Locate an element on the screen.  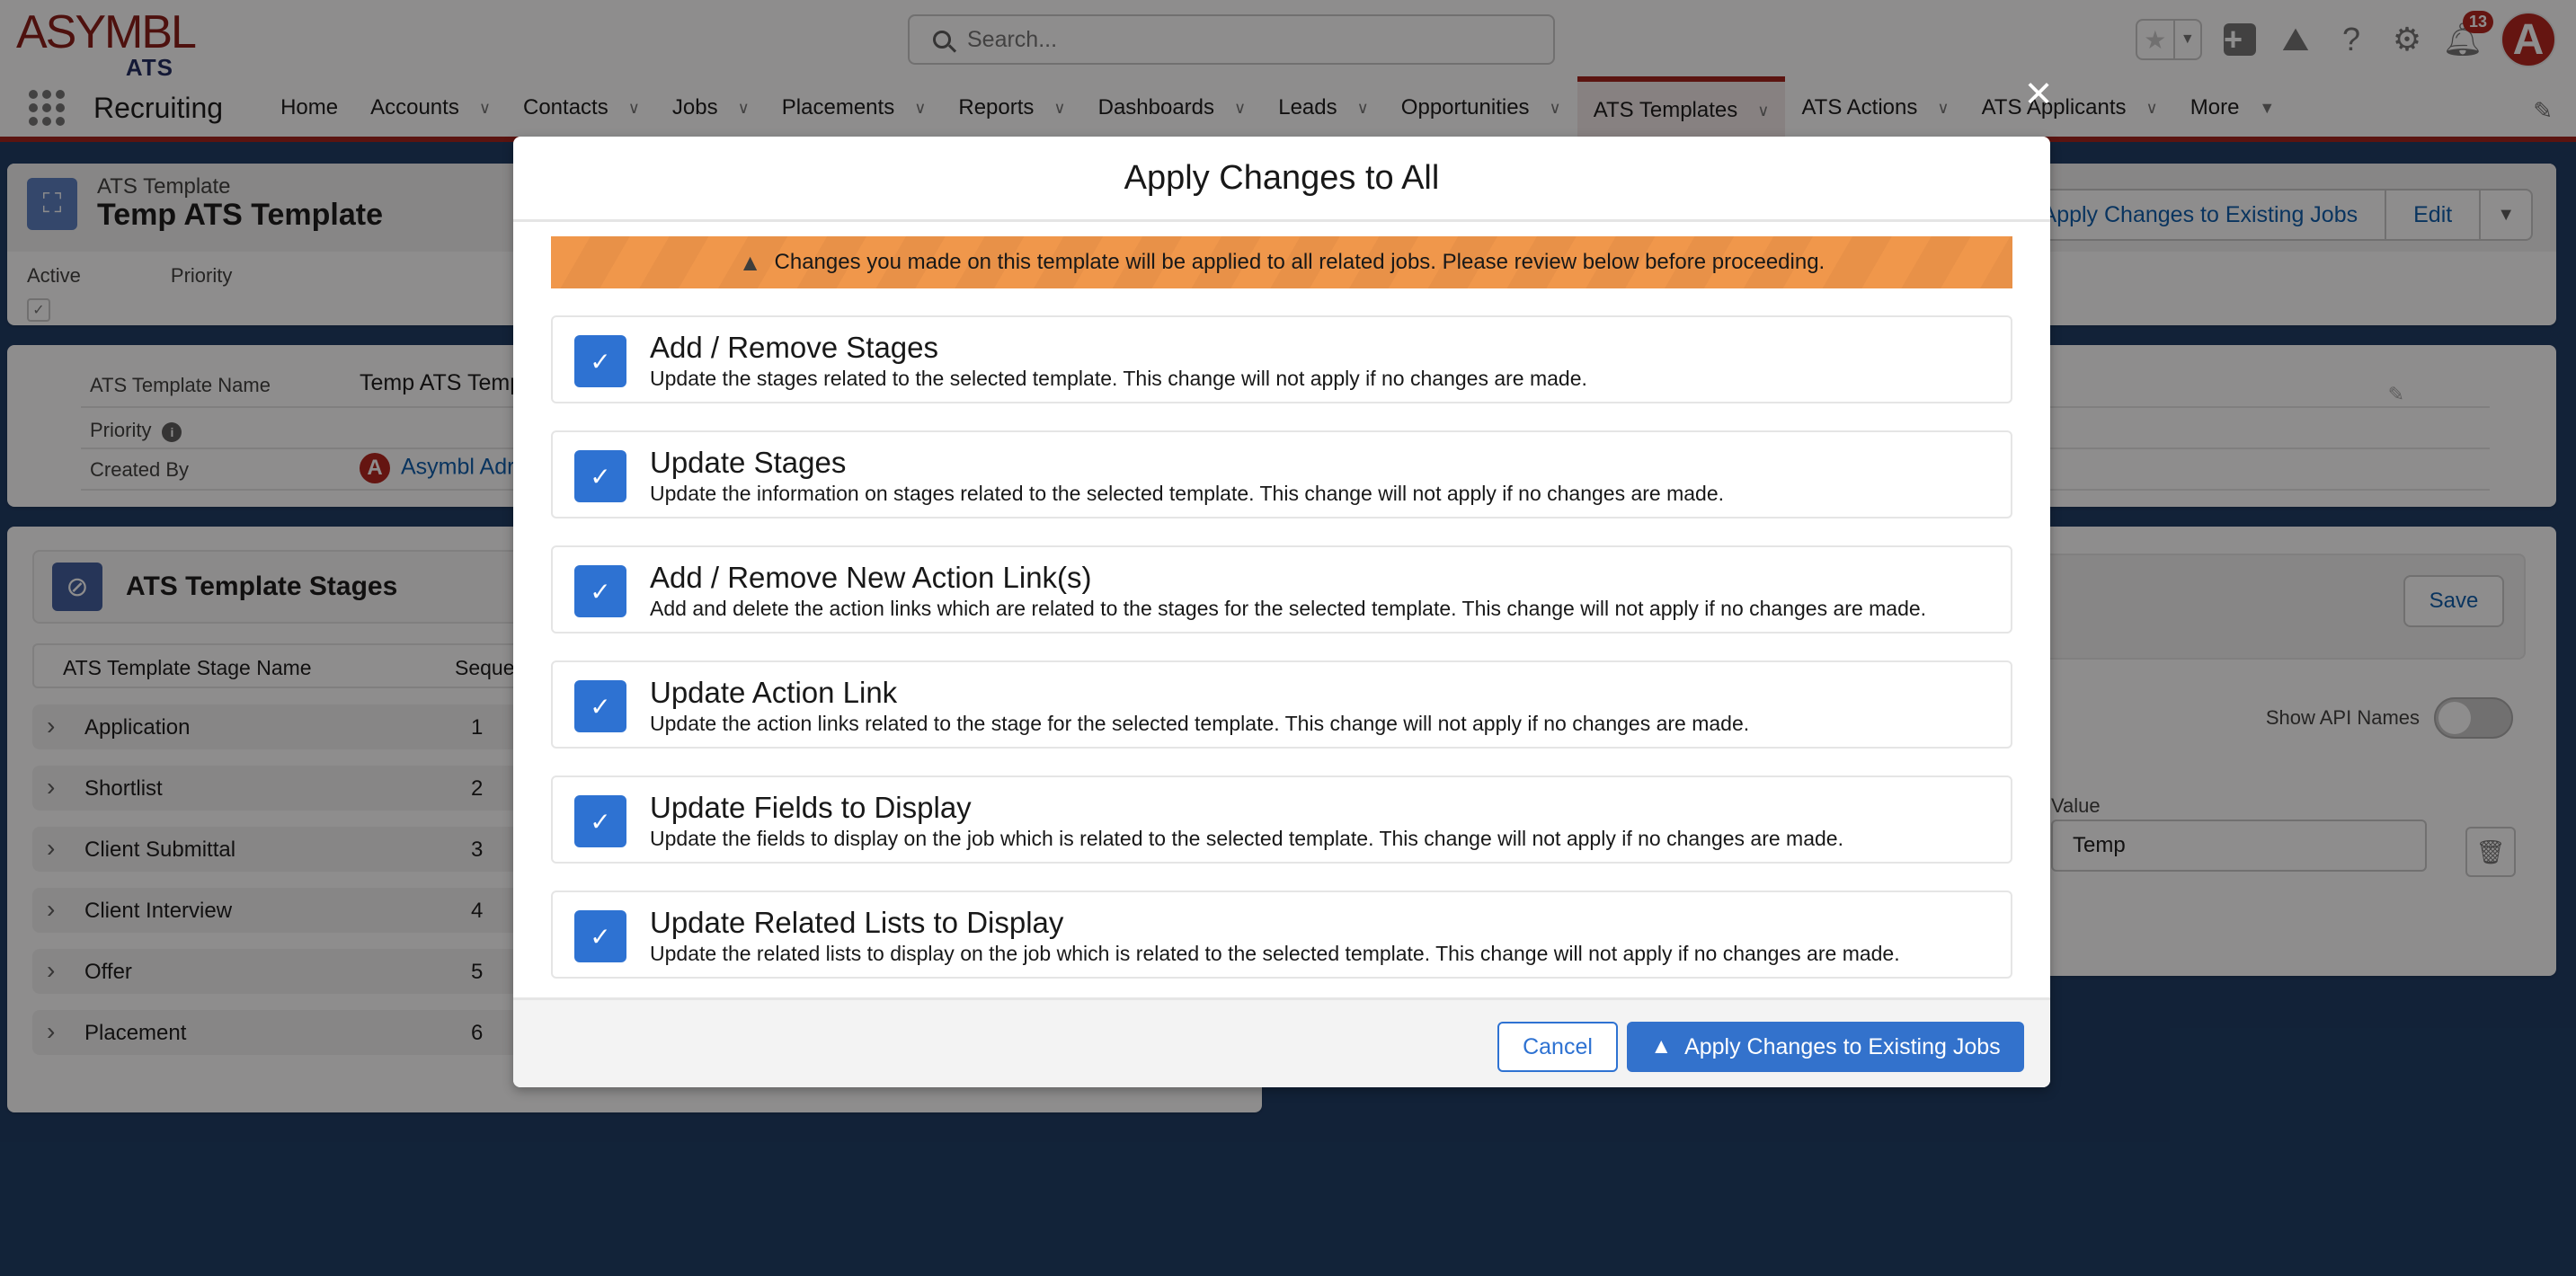
close-modal-icon: × is located at coordinates (2038, 93).